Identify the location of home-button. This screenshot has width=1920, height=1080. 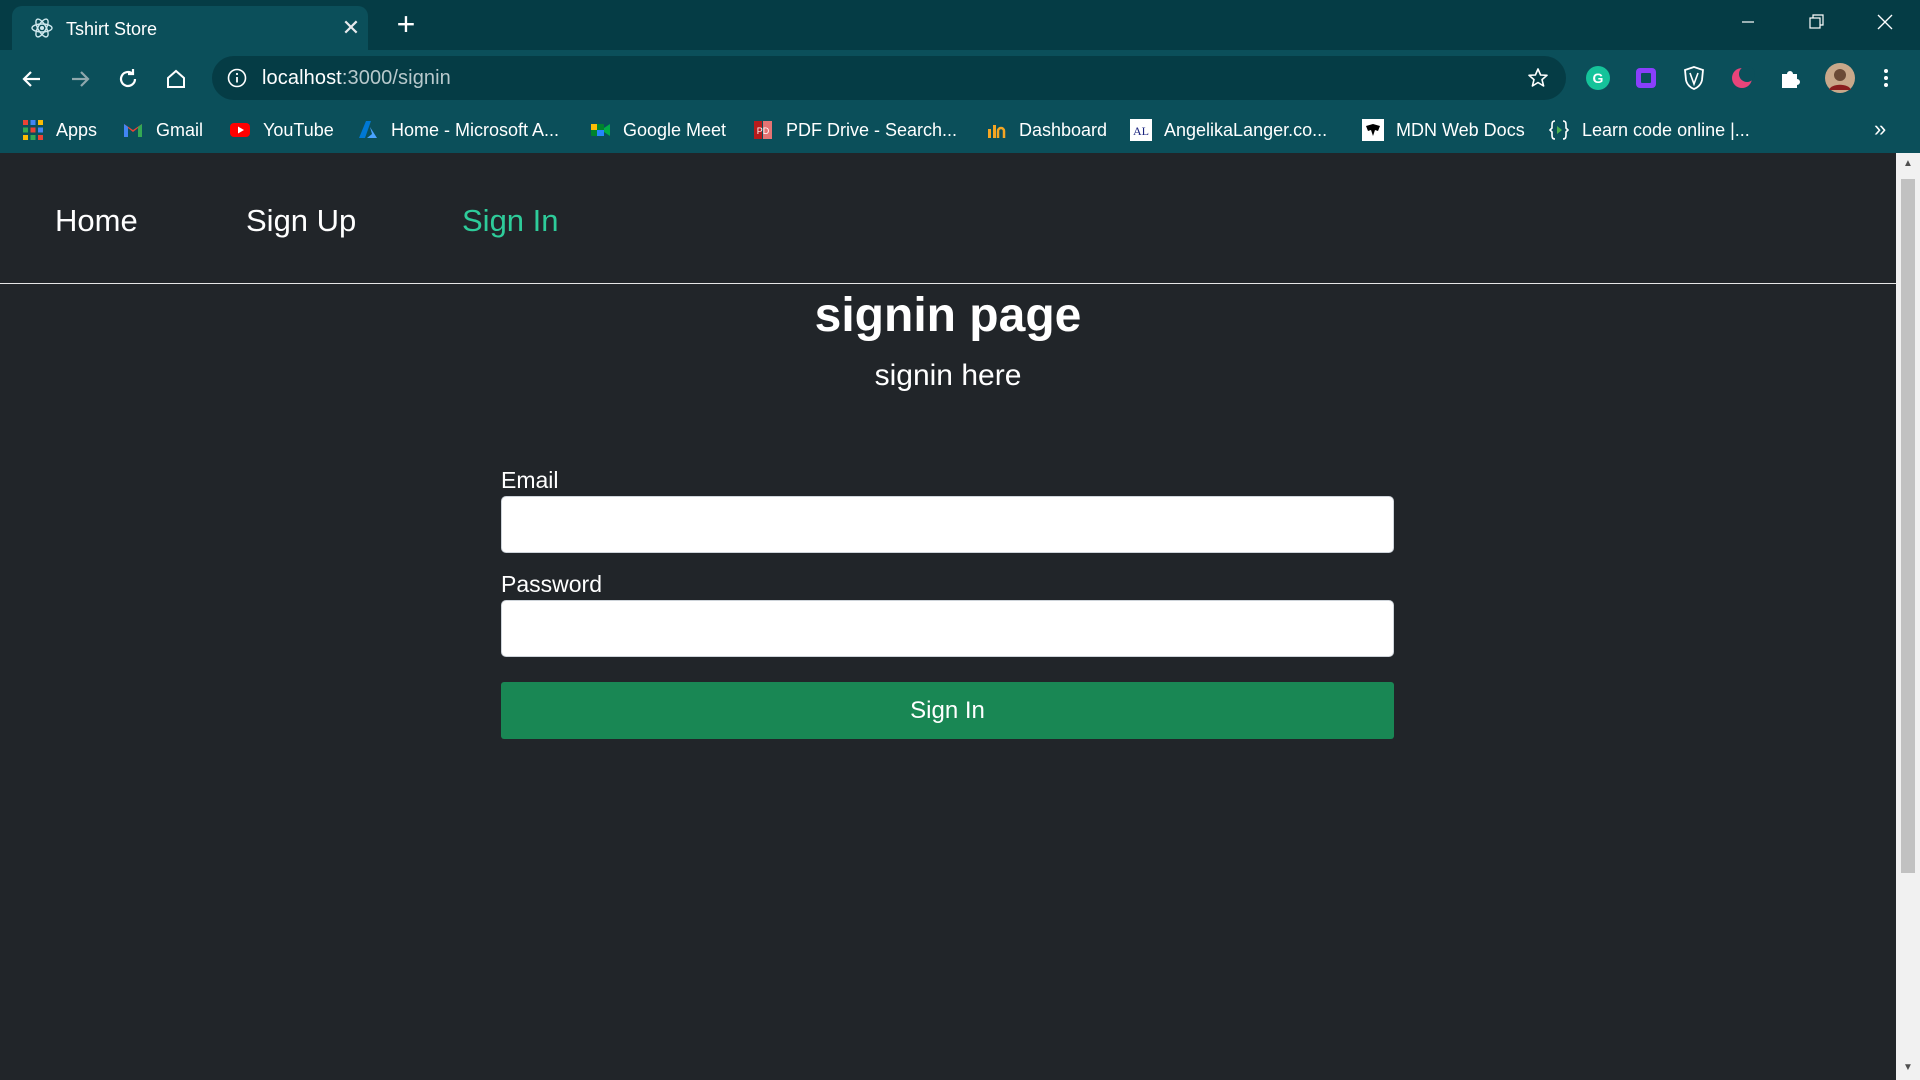
(176, 79).